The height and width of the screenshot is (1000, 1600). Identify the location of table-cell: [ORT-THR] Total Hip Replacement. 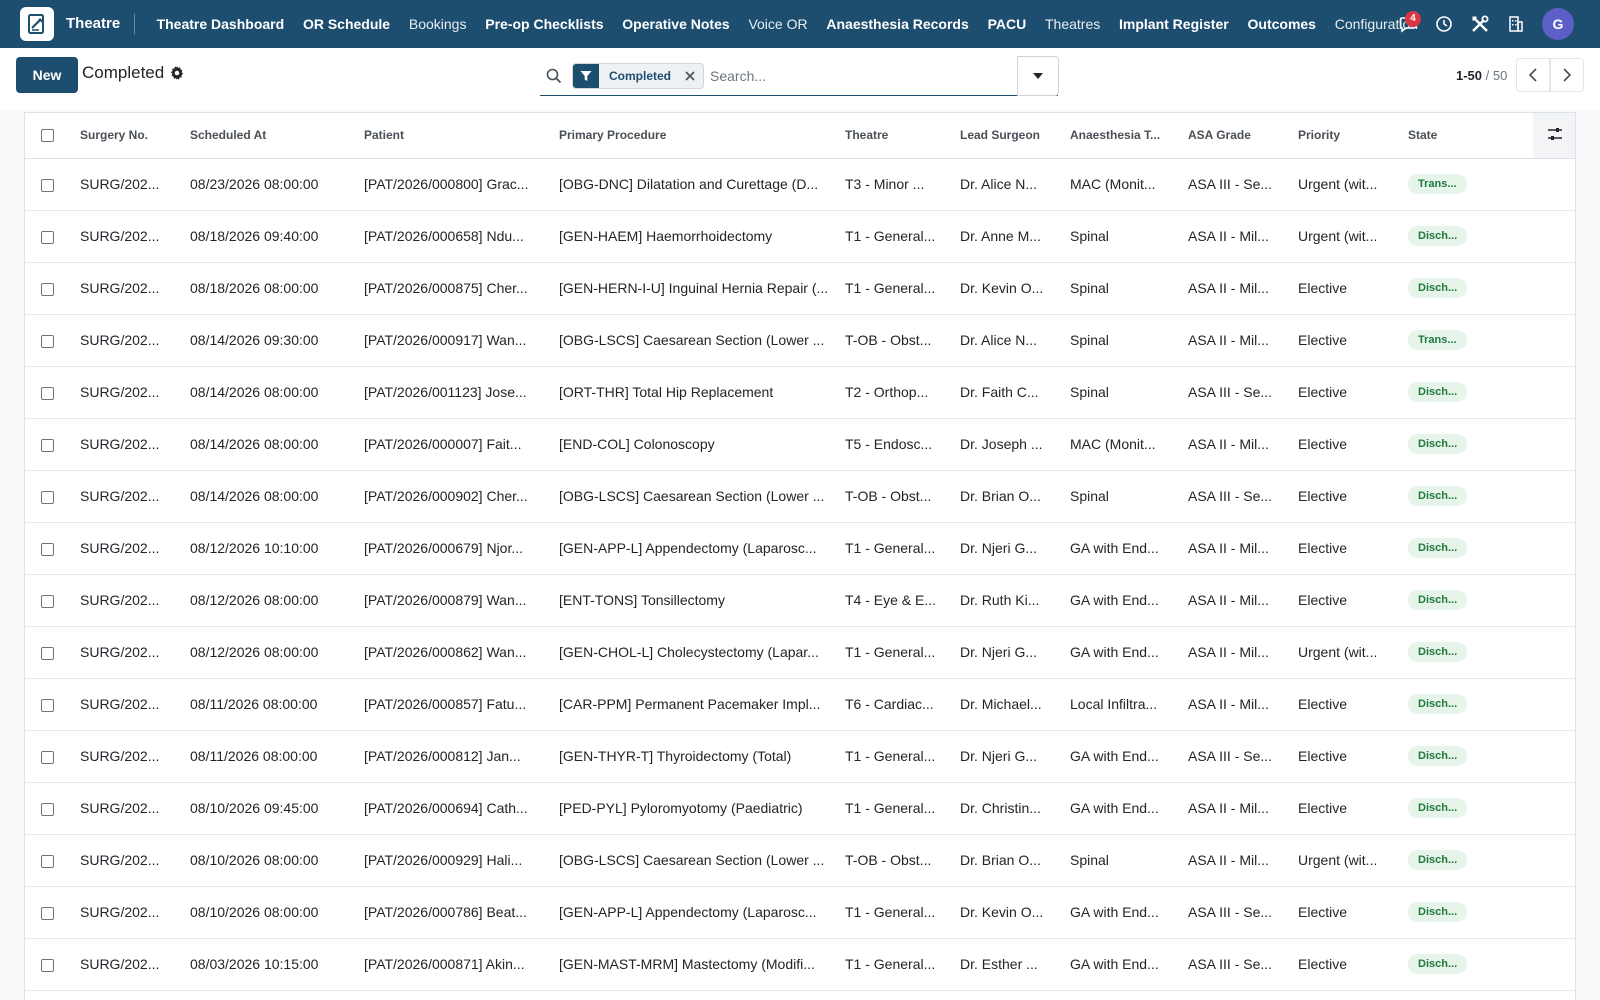
(695, 392).